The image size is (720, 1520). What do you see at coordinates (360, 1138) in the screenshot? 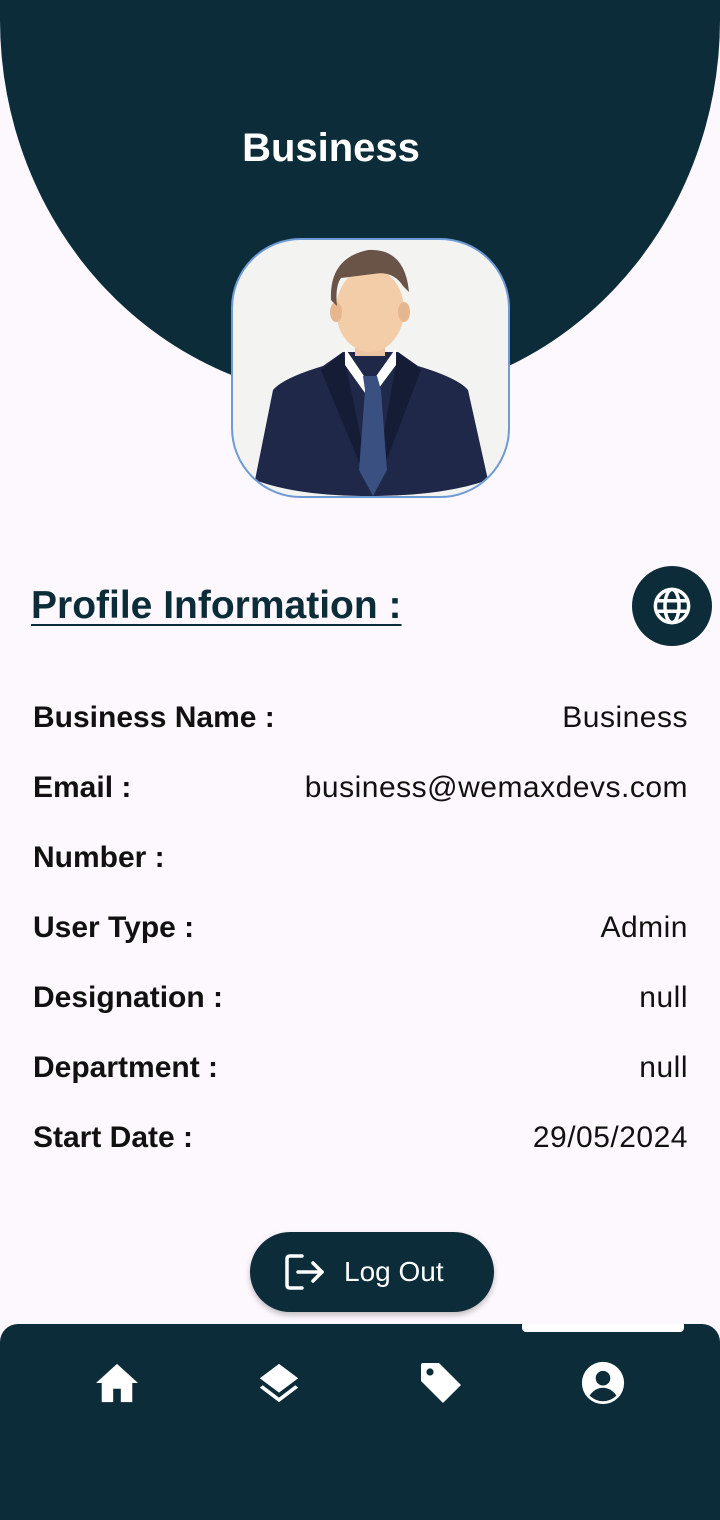
I see `info-row-start-date: Start Date : 29/05/2024` at bounding box center [360, 1138].